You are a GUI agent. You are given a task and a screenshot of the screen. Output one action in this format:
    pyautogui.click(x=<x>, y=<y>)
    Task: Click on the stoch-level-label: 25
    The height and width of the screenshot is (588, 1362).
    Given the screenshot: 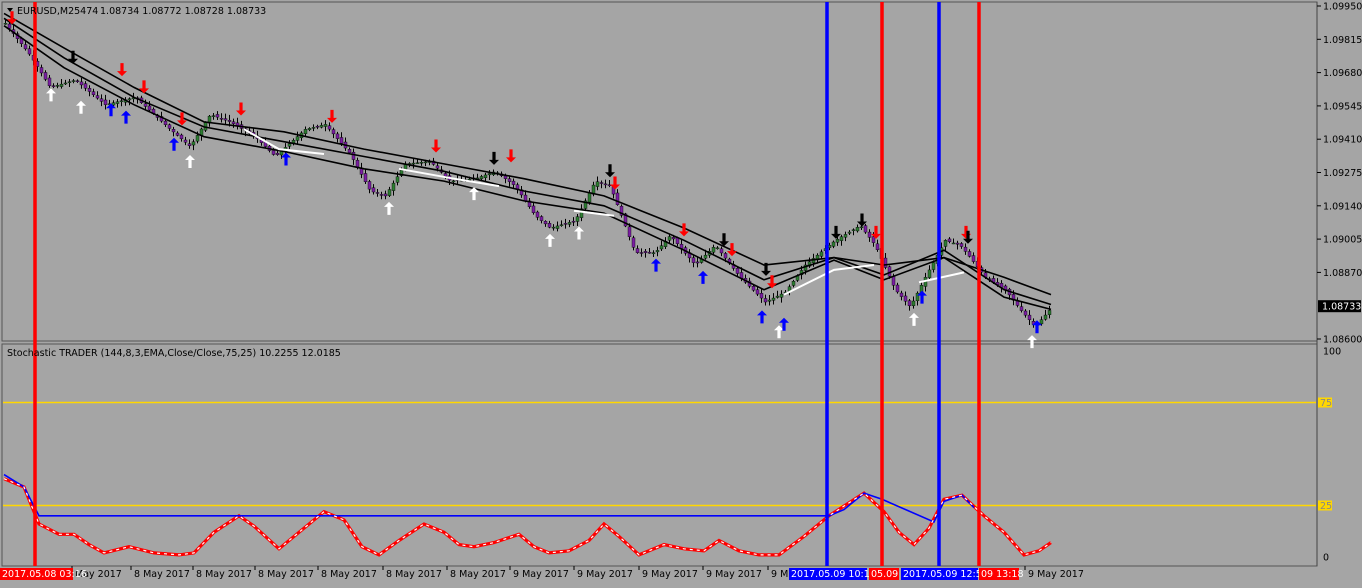 What is the action you would take?
    pyautogui.click(x=1326, y=506)
    